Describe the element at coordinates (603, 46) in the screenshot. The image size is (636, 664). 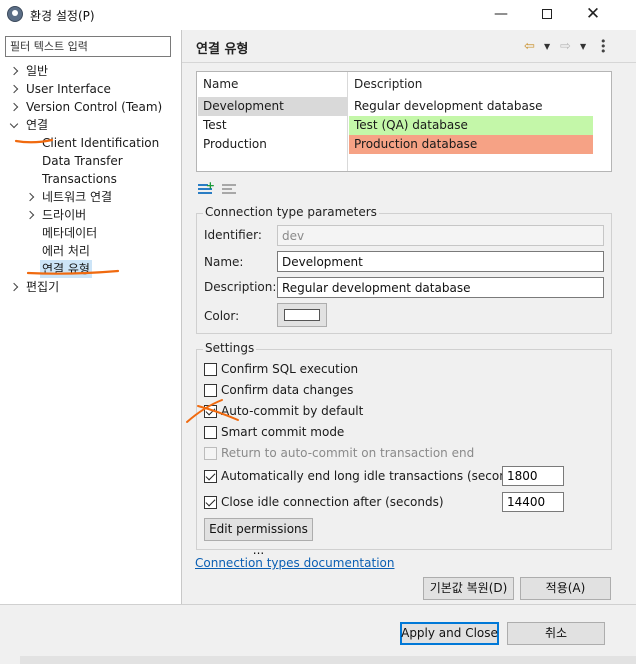
I see `more-vertical-icon: • • •` at that location.